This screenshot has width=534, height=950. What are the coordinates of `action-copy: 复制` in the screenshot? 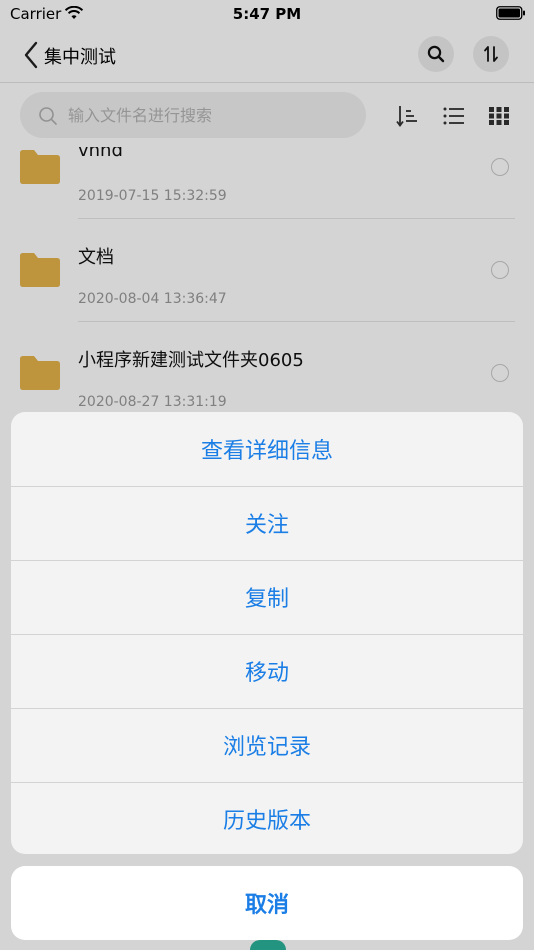 It's located at (267, 597).